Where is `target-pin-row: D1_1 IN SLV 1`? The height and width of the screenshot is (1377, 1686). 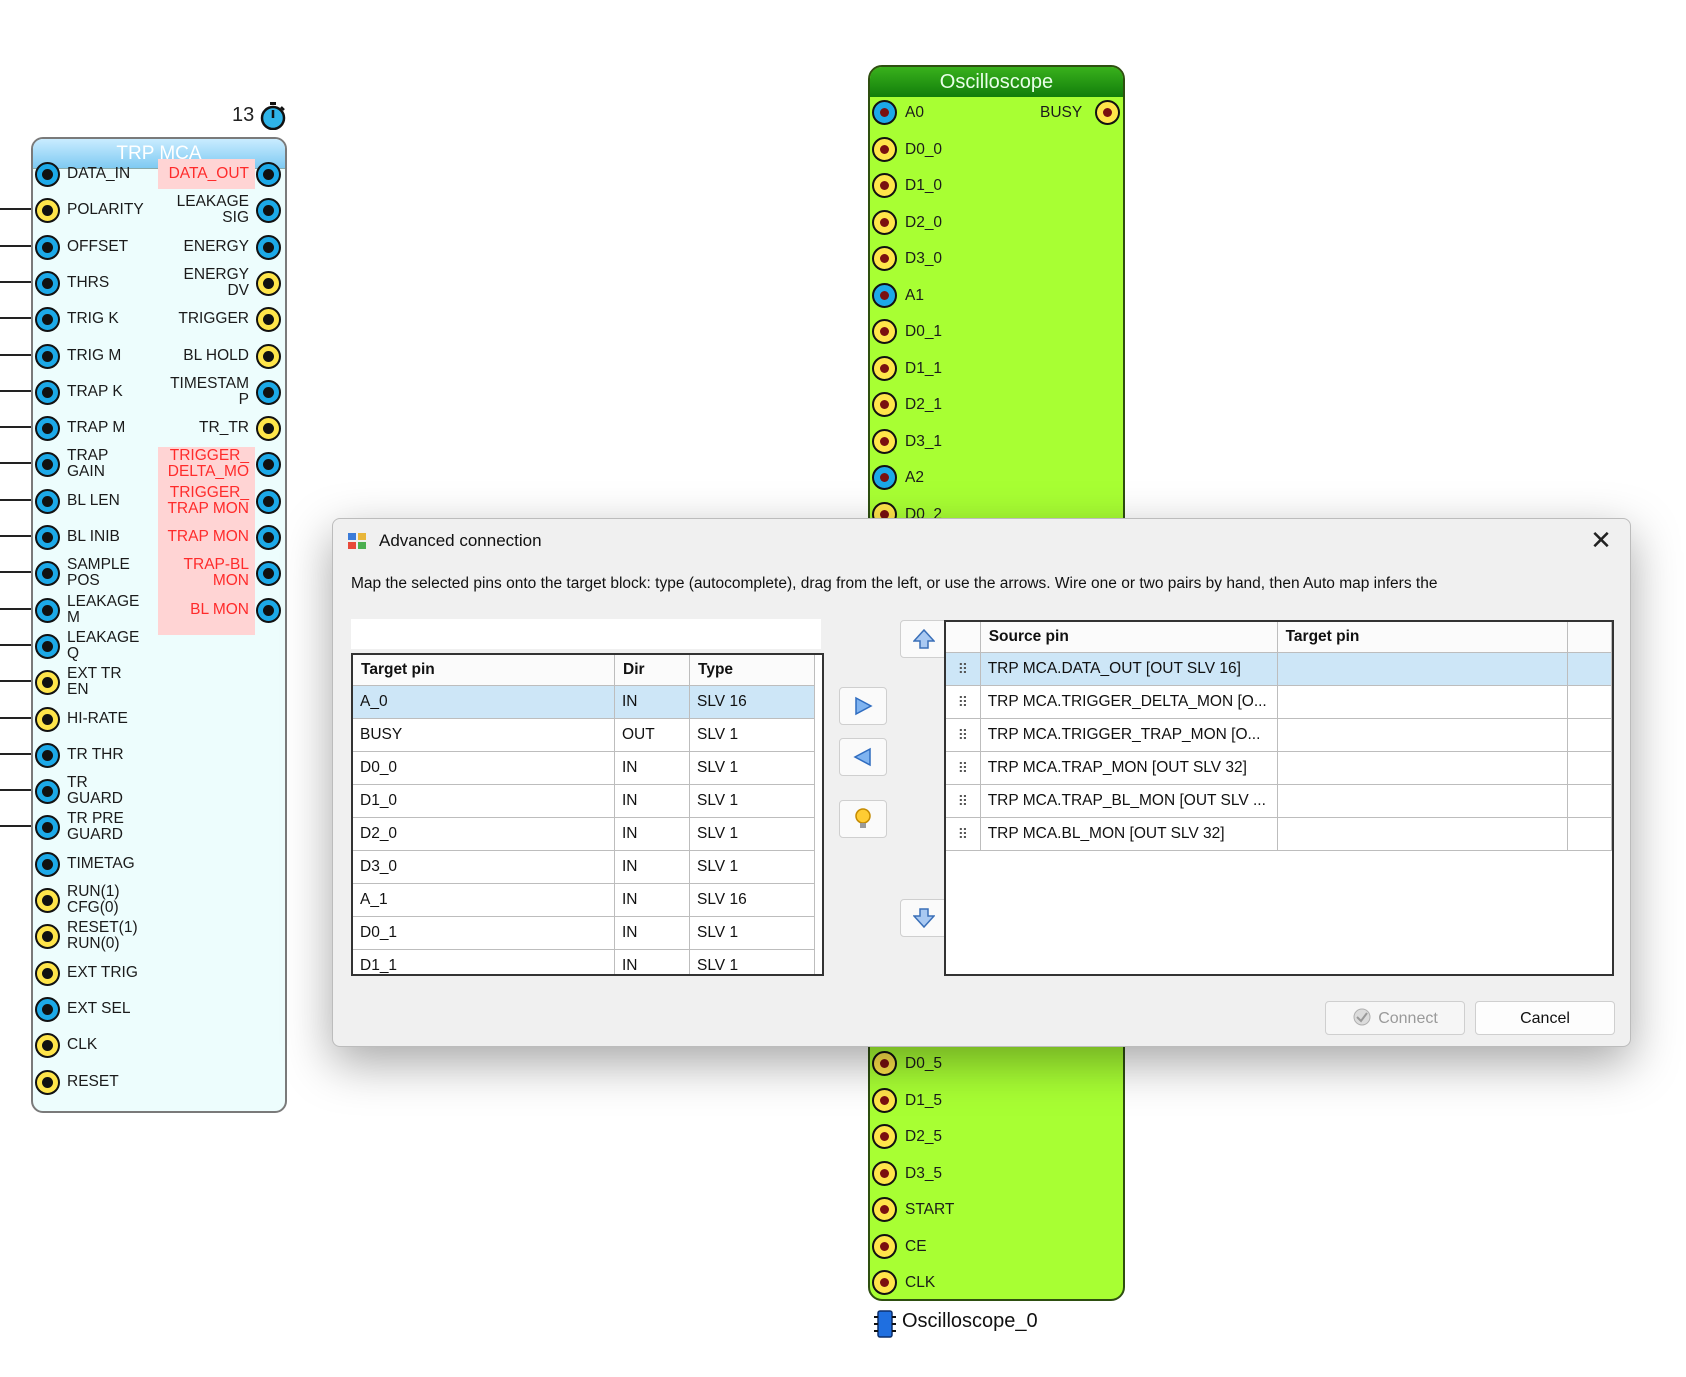 target-pin-row: D1_1 IN SLV 1 is located at coordinates (584, 961).